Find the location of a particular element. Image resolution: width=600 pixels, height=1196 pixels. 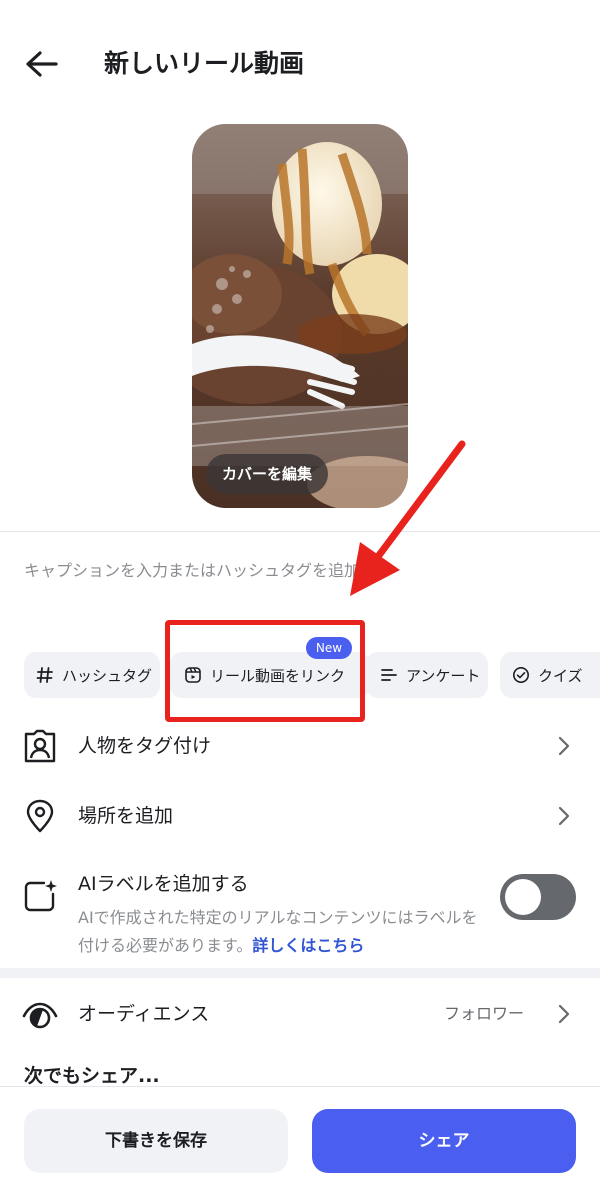

annotation-highlight-box is located at coordinates (265, 671).